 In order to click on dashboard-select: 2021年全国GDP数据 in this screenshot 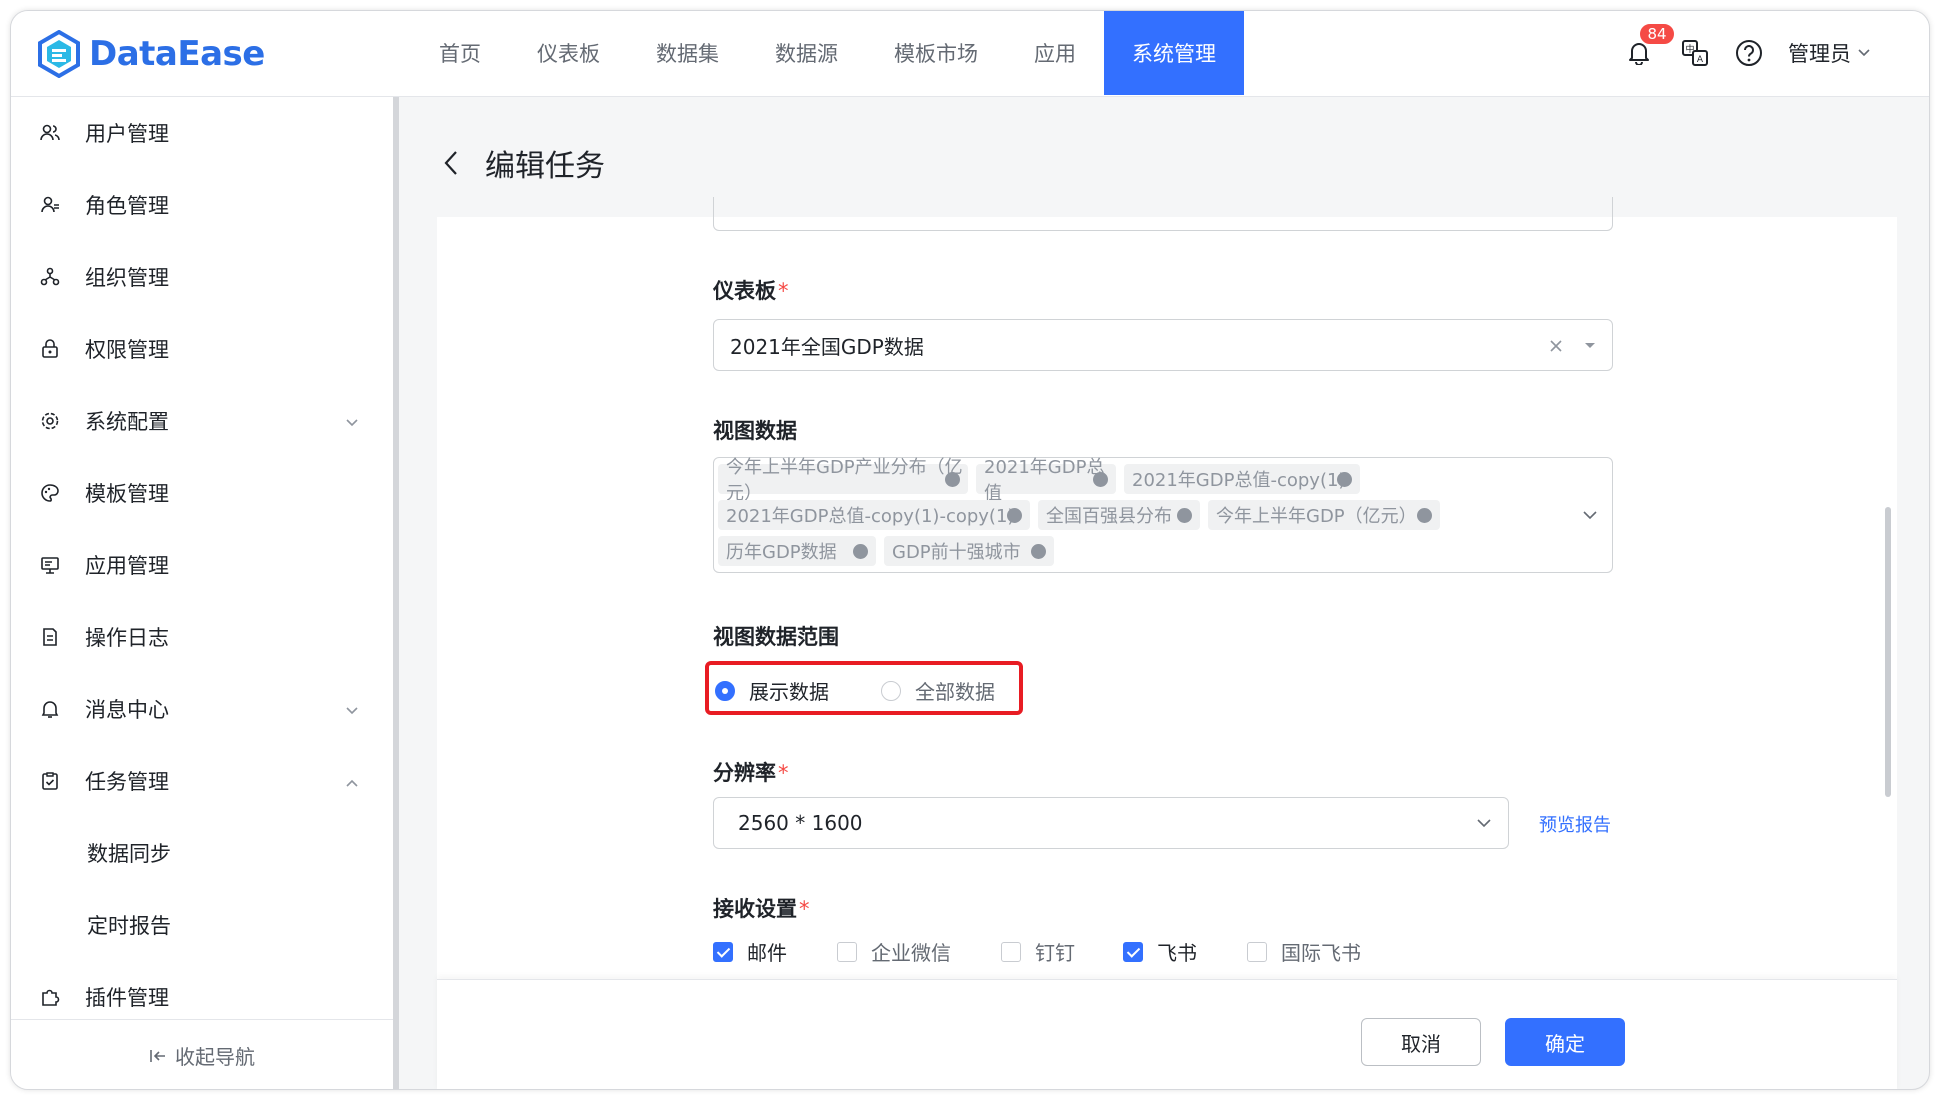, I will do `click(1163, 345)`.